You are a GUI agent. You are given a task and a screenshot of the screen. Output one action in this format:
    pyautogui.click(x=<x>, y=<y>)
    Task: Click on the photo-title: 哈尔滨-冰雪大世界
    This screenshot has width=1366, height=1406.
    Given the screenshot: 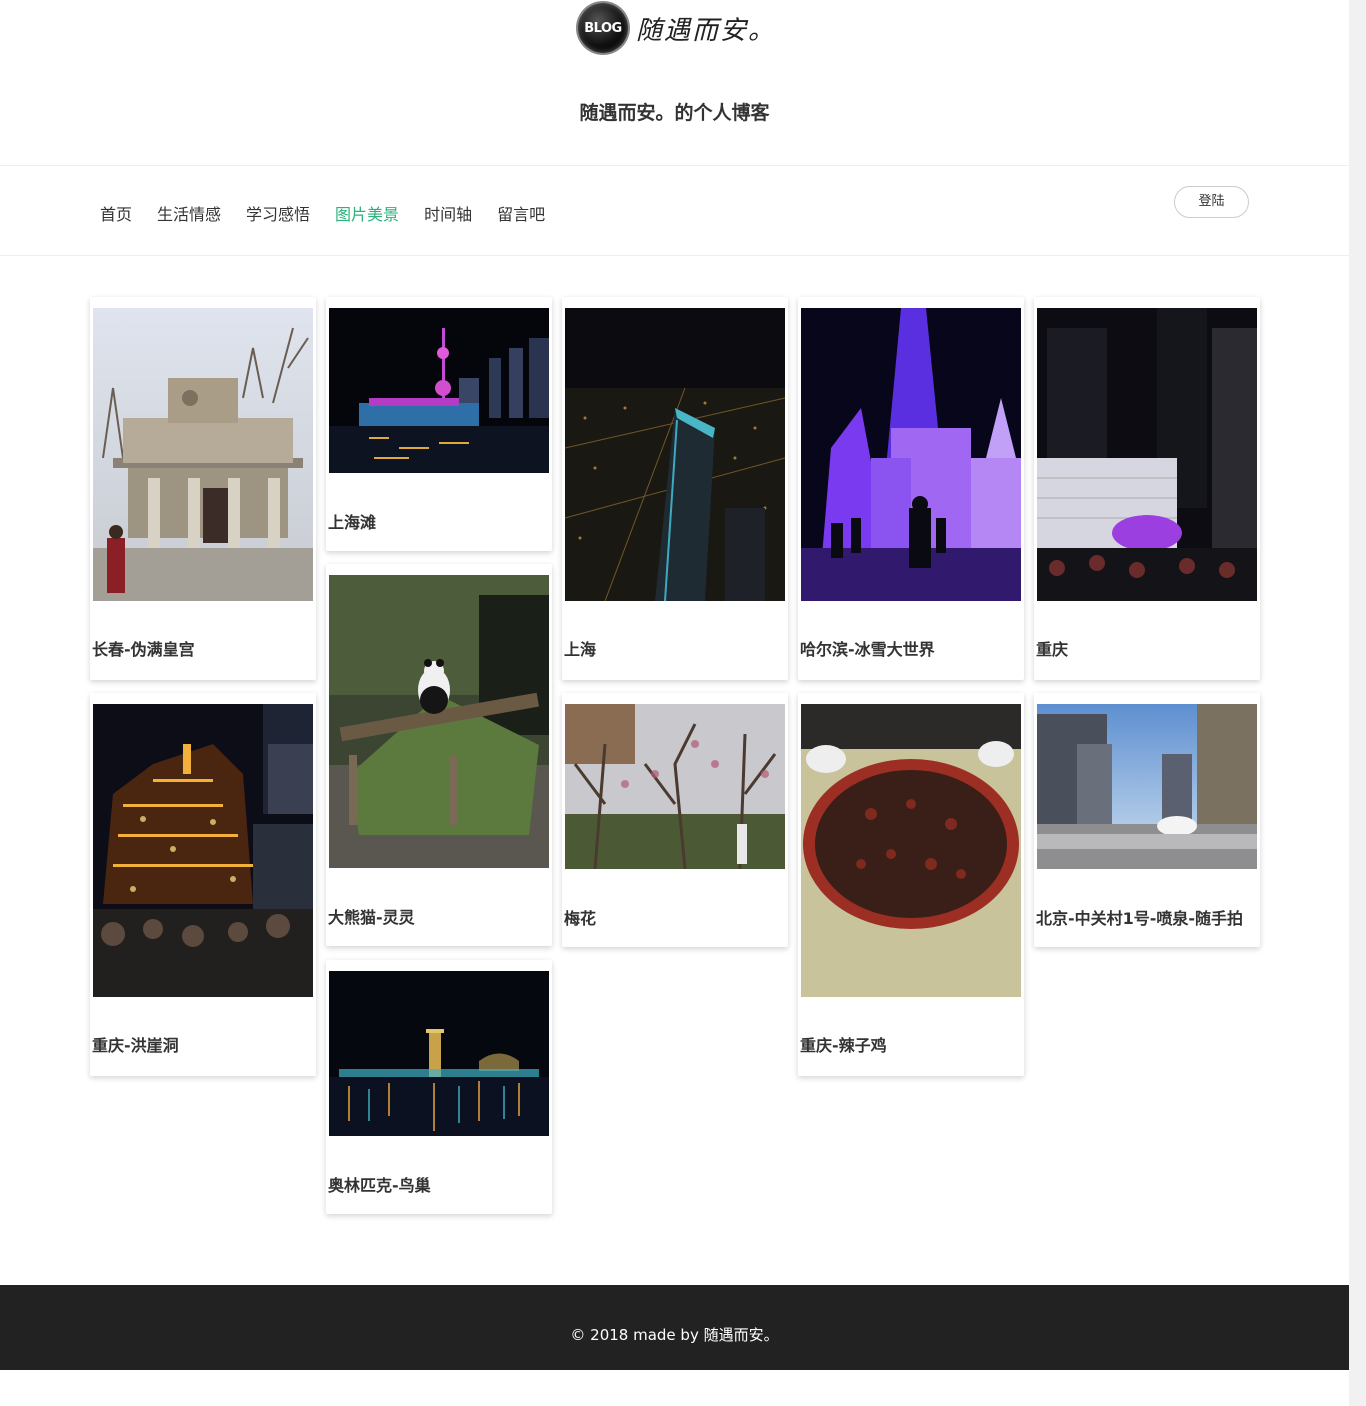 What is the action you would take?
    pyautogui.click(x=867, y=648)
    